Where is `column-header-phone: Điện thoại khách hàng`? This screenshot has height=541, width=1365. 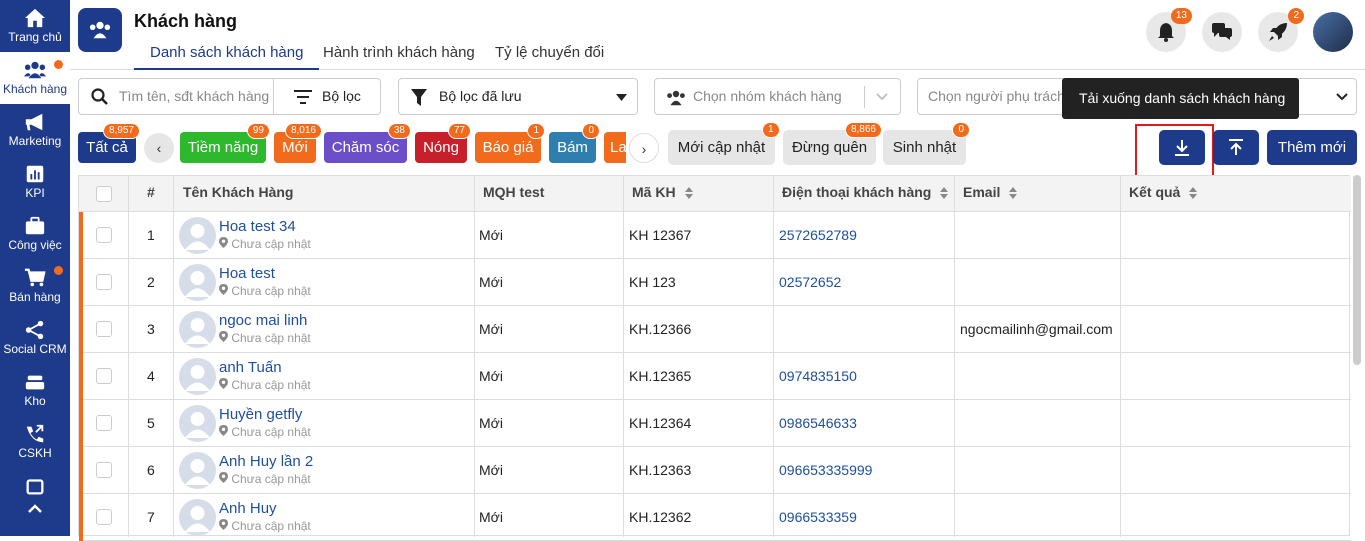
column-header-phone: Điện thoại khách hàng is located at coordinates (861, 194).